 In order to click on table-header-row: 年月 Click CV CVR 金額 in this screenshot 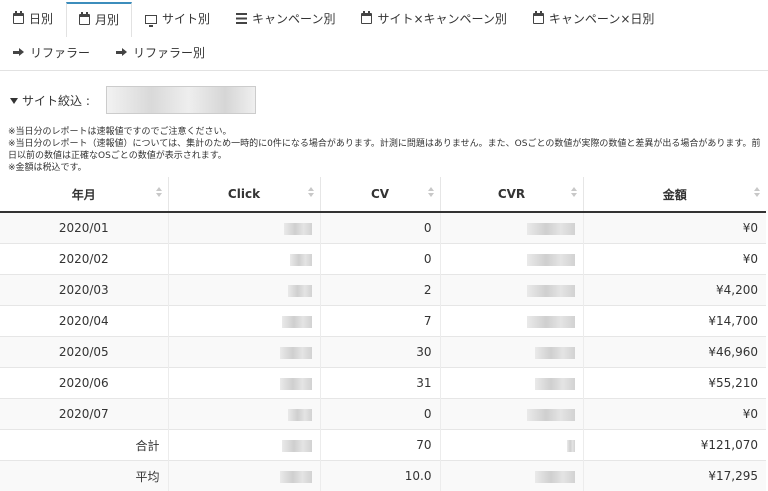, I will do `click(383, 194)`.